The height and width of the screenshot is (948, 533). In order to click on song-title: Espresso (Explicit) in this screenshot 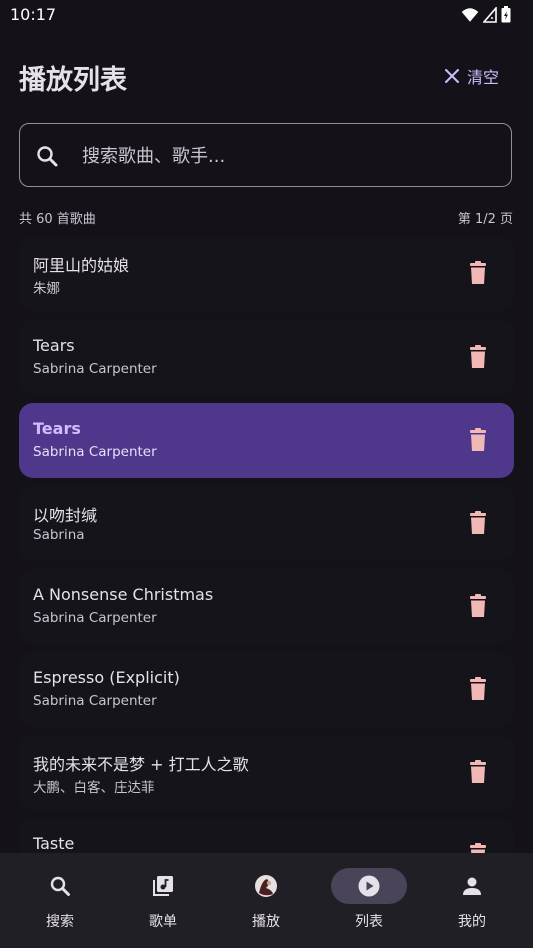, I will do `click(106, 677)`.